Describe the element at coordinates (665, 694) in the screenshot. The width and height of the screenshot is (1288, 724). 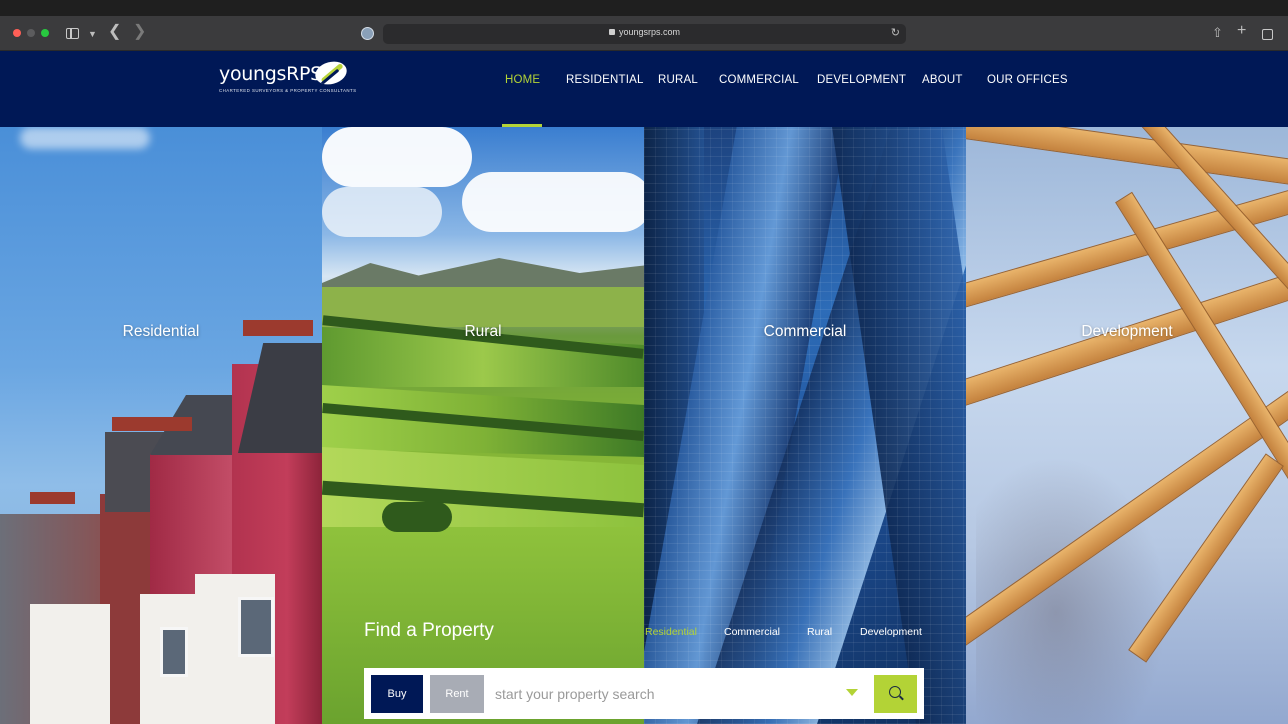
I see `property-search-input` at that location.